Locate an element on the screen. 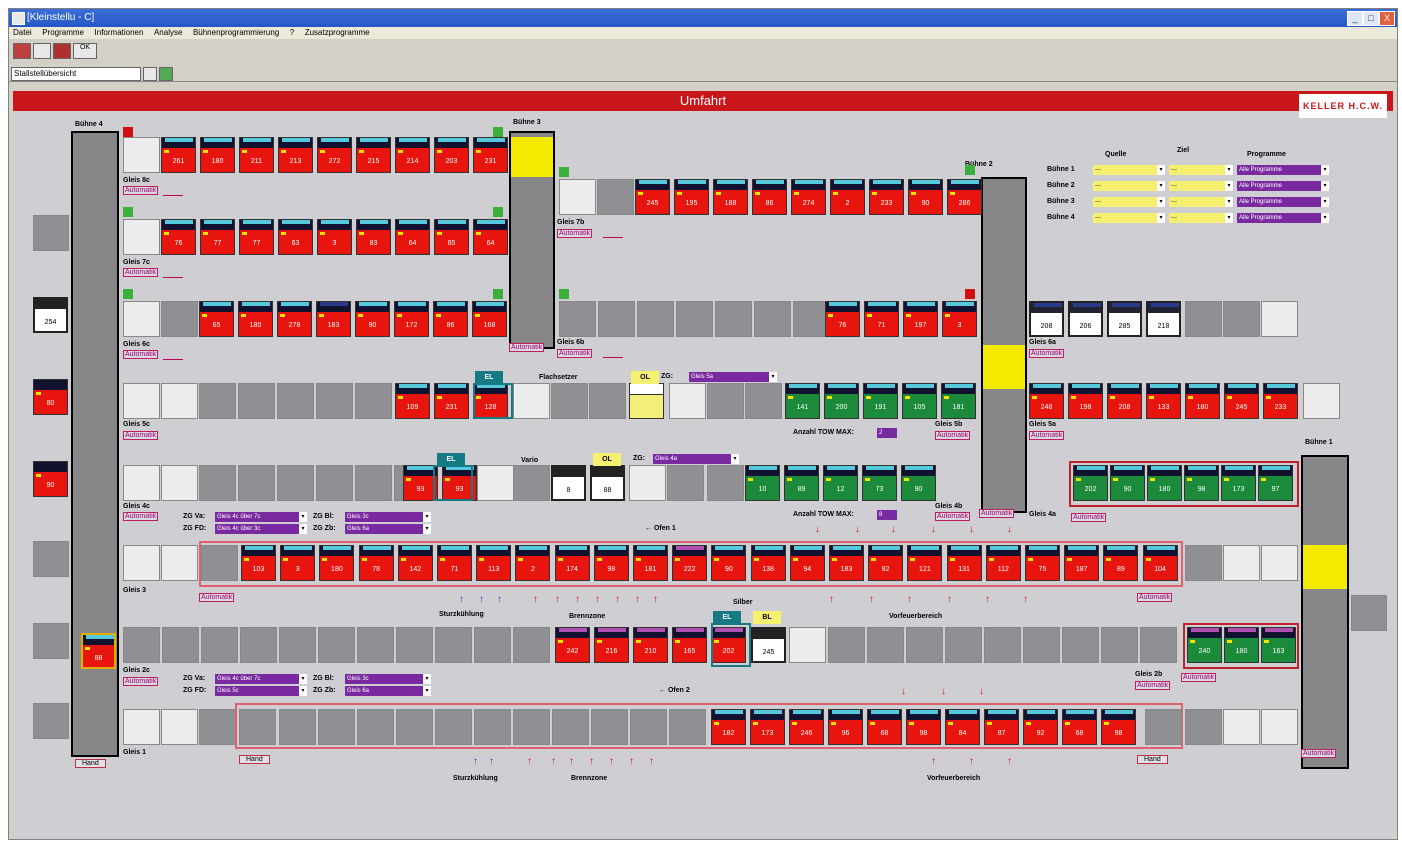  minimize-button: _ is located at coordinates (1355, 18).